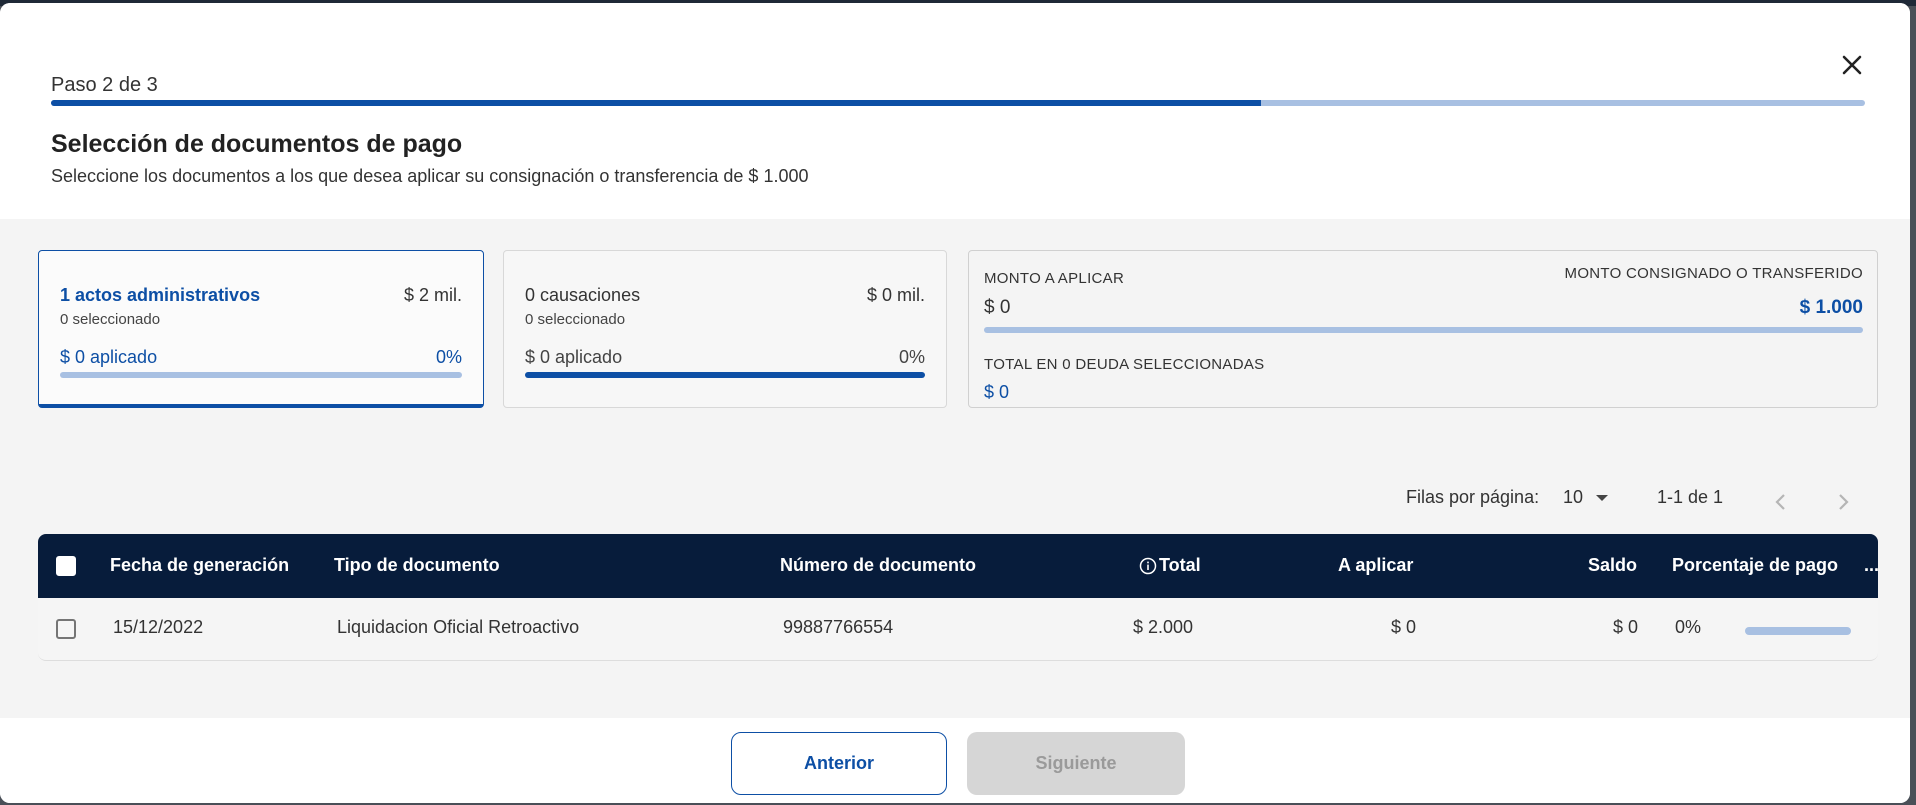  I want to click on cell-apply: $ 0, so click(1404, 627).